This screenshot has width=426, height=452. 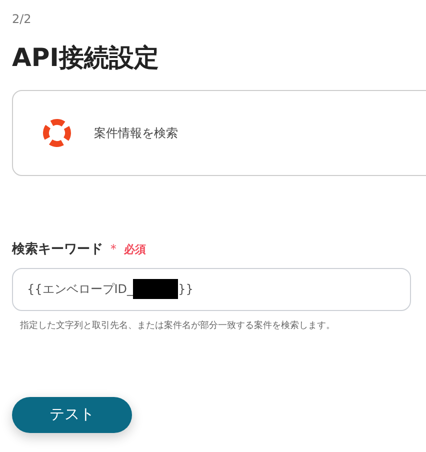 What do you see at coordinates (72, 414) in the screenshot?
I see `test-button: テスト` at bounding box center [72, 414].